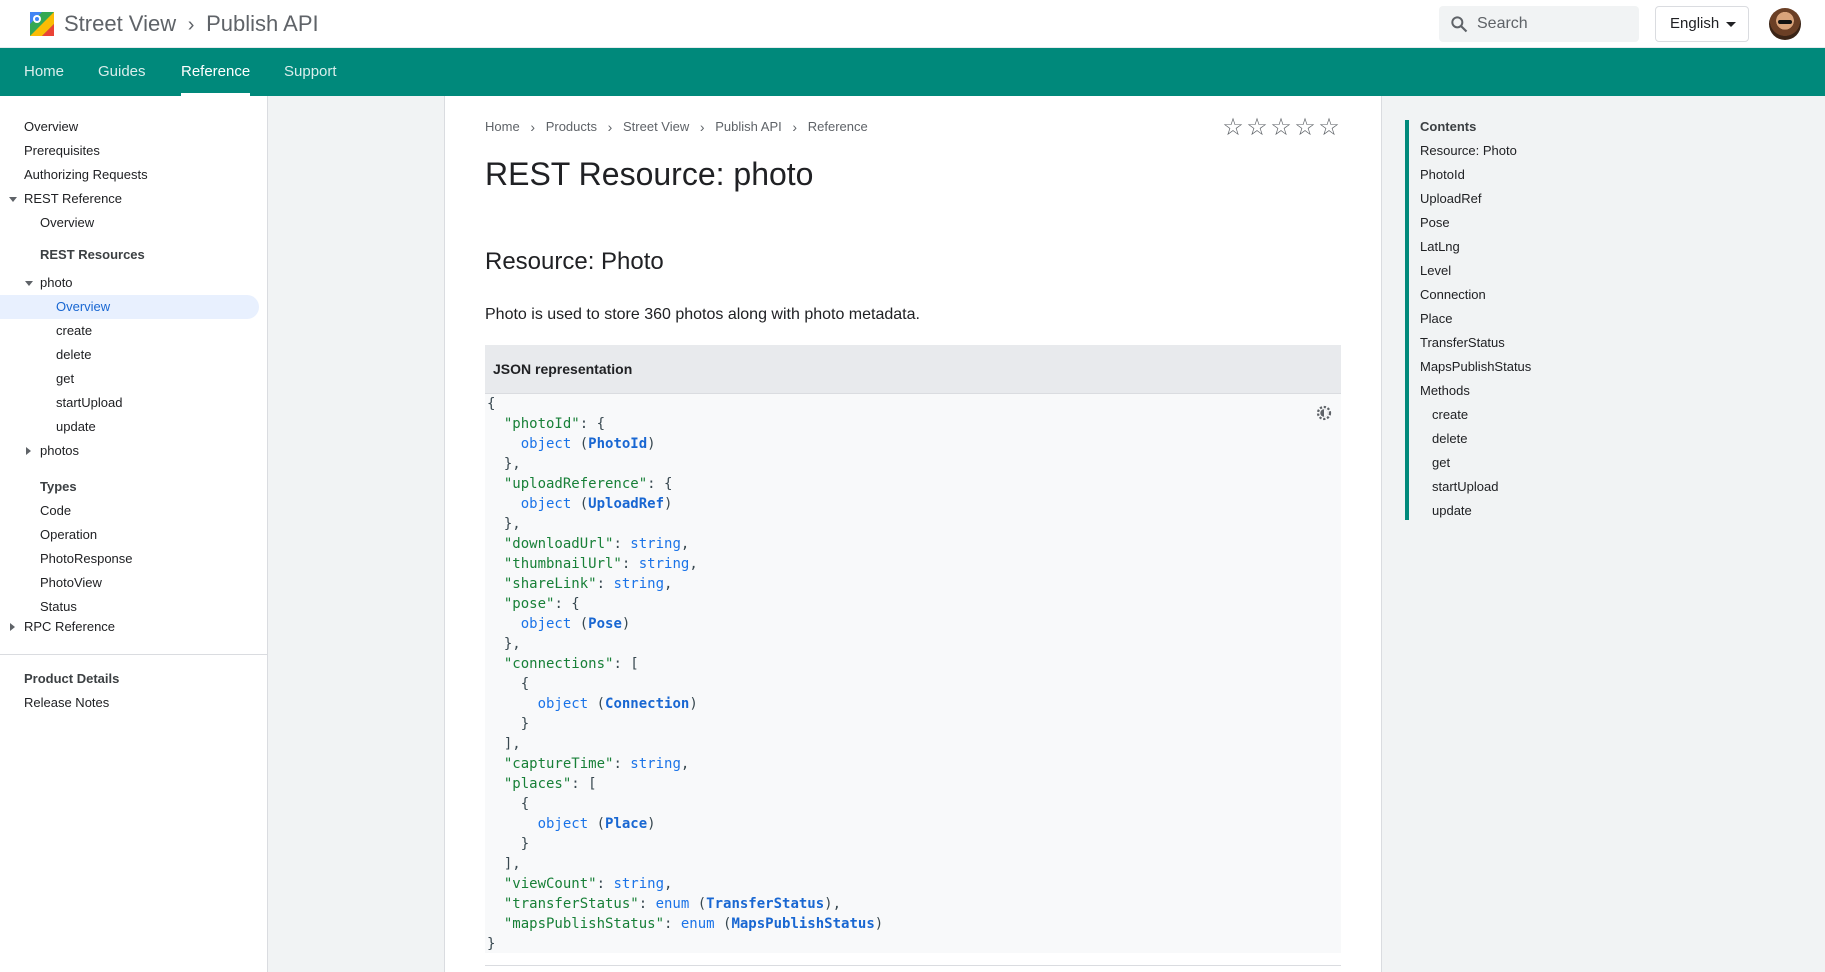 The height and width of the screenshot is (972, 1825). What do you see at coordinates (672, 904) in the screenshot?
I see `code-line: "transferStatus": enum (TransferStatus),` at bounding box center [672, 904].